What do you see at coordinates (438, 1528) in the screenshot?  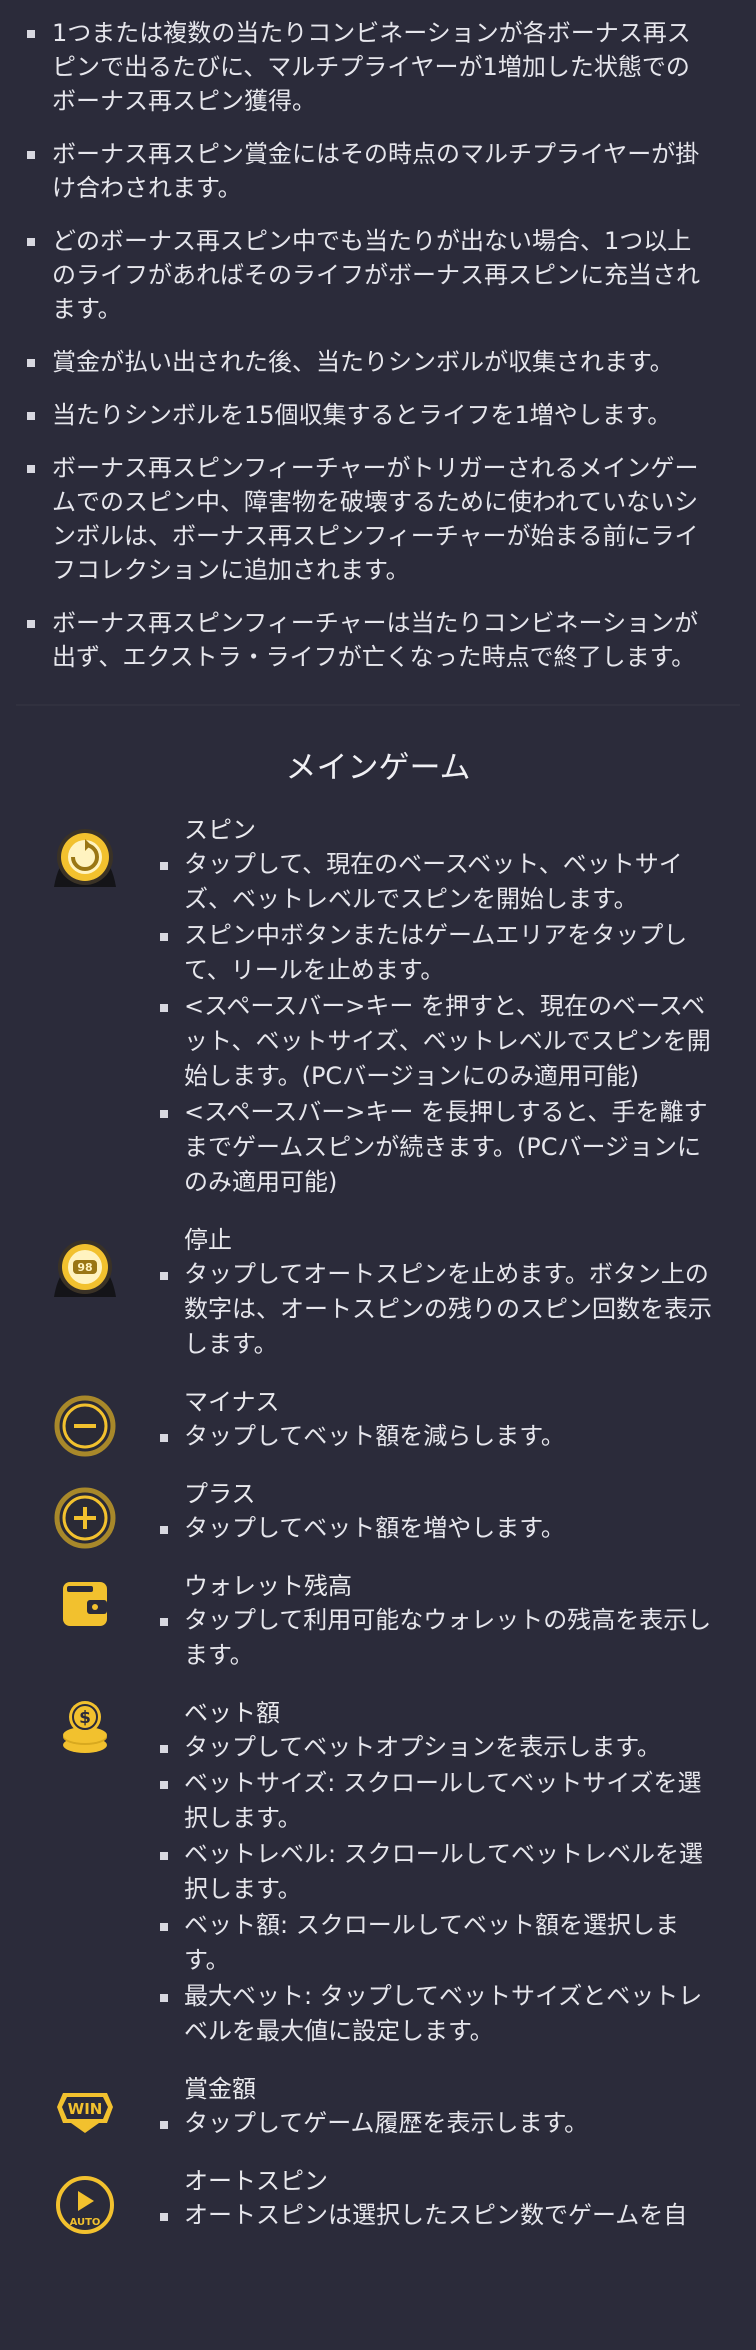 I see `control-description: タップしてベット額を増やします。` at bounding box center [438, 1528].